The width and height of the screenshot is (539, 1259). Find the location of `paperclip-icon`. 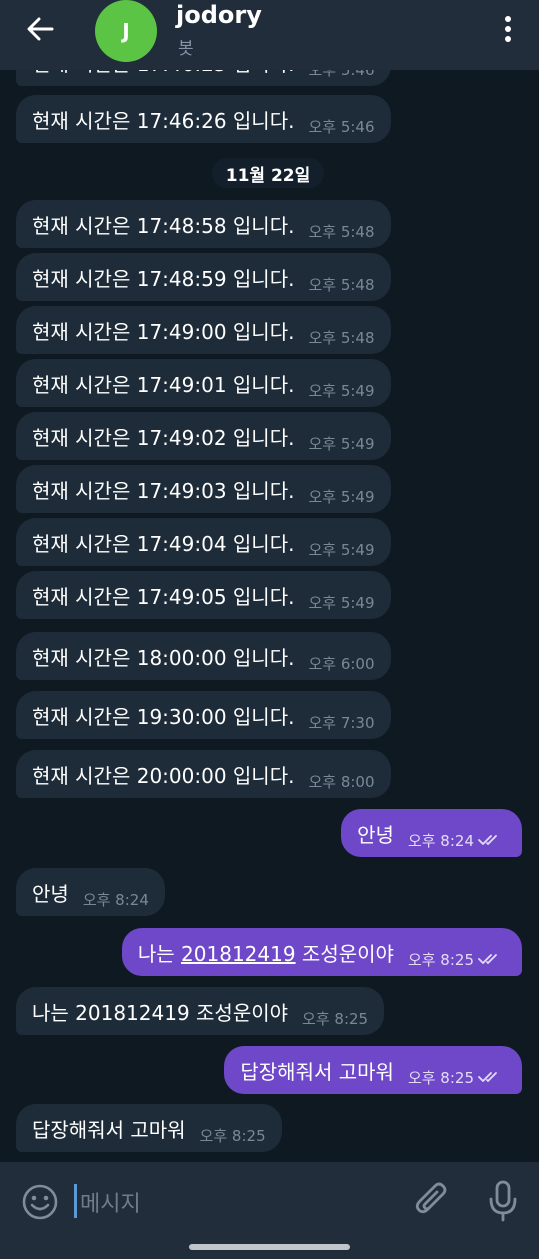

paperclip-icon is located at coordinates (431, 1198).